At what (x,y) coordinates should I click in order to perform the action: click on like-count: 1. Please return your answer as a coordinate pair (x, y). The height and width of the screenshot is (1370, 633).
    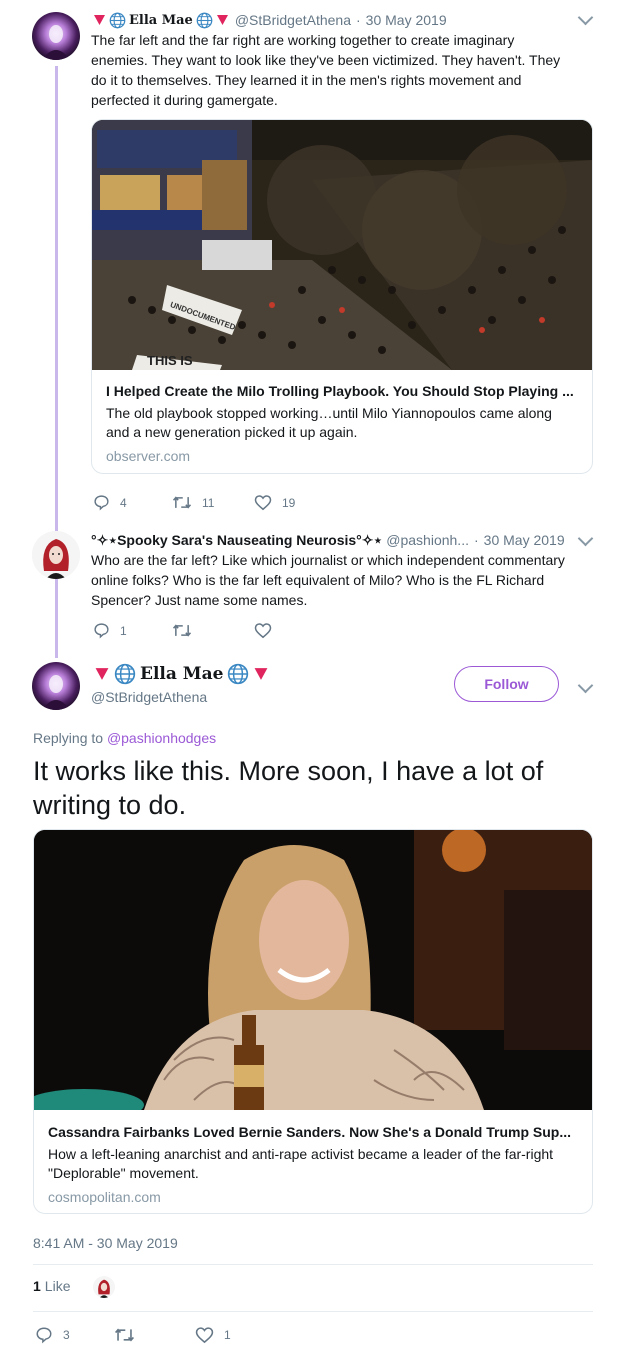
    Looking at the image, I should click on (227, 1335).